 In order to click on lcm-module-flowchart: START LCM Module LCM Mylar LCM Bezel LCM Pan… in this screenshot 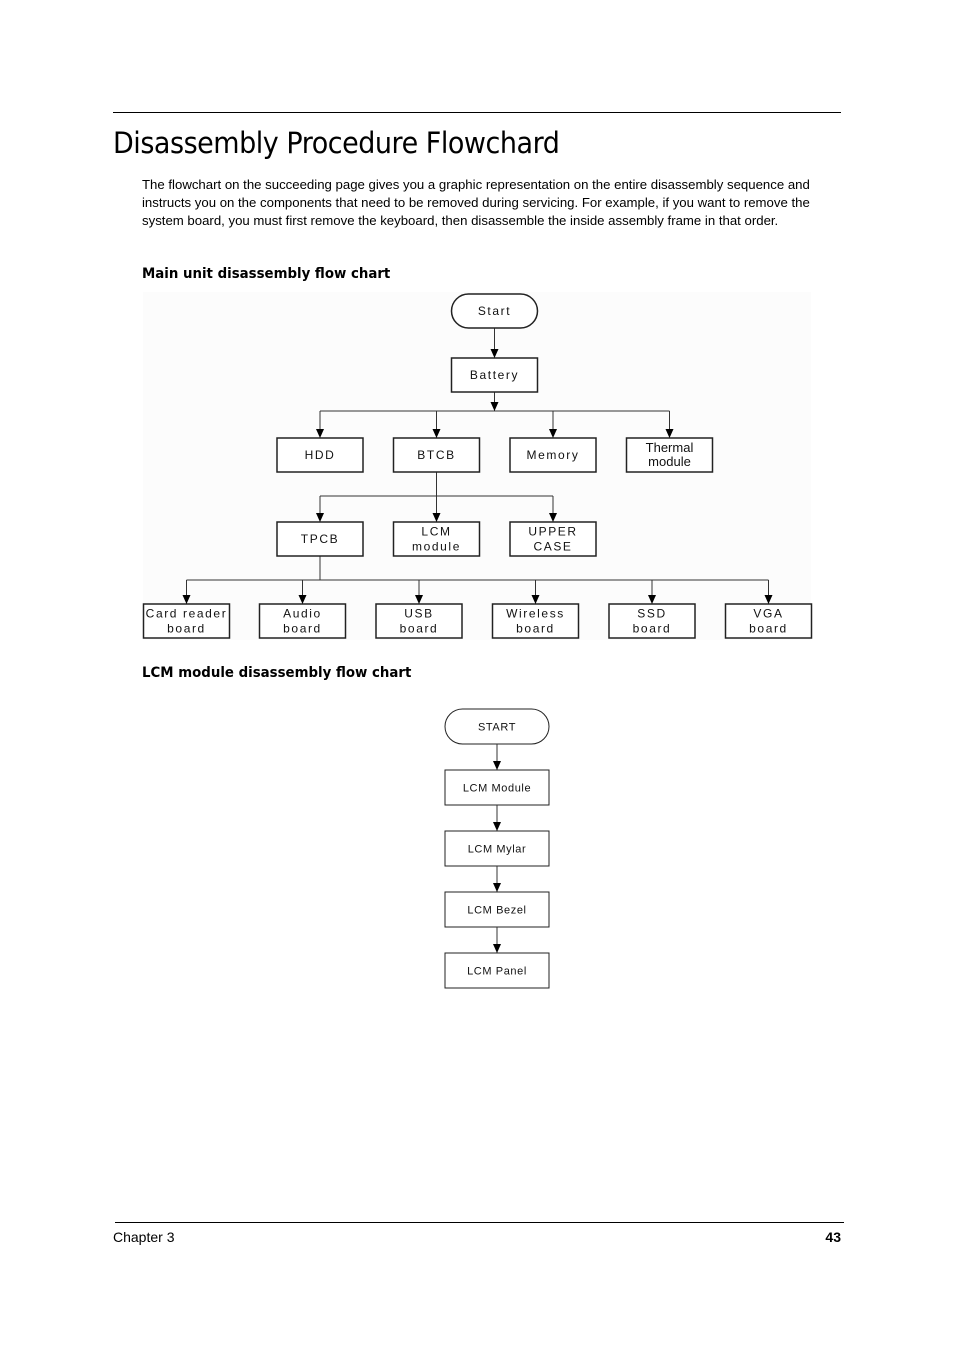, I will do `click(497, 848)`.